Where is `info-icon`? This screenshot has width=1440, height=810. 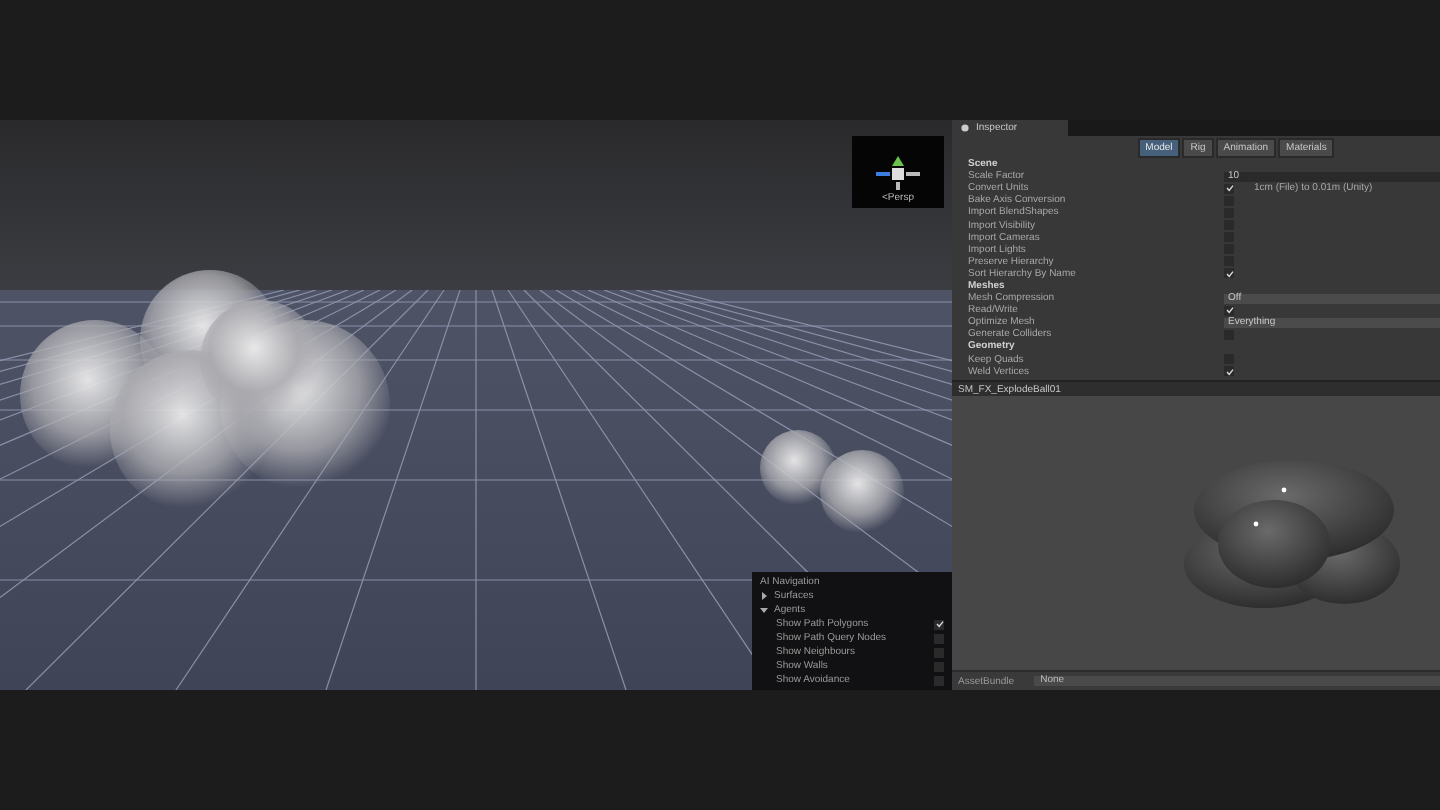 info-icon is located at coordinates (965, 128).